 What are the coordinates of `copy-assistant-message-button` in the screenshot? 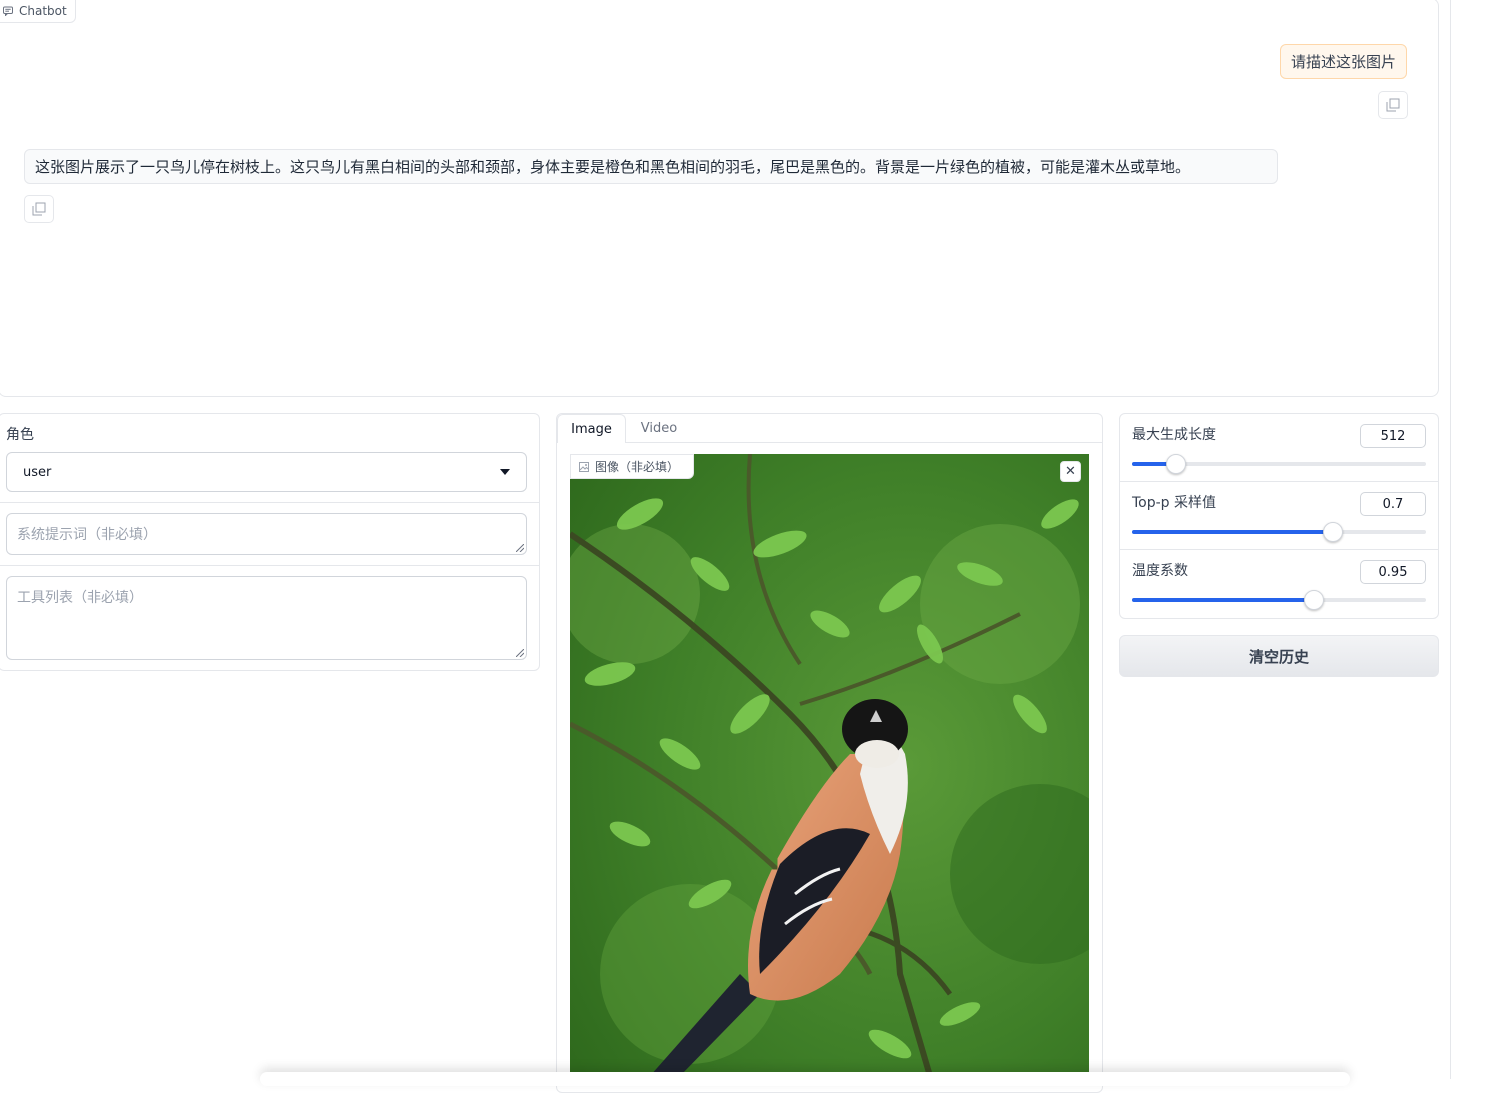 It's located at (39, 209).